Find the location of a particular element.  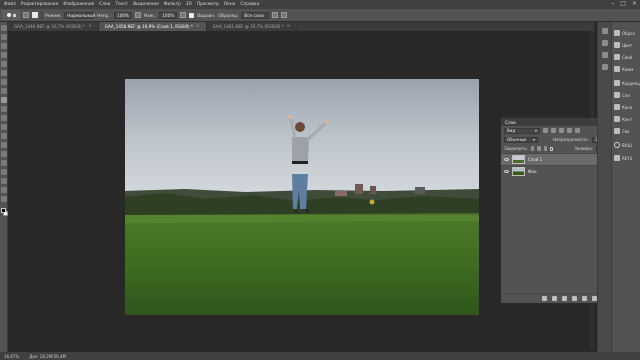

menu-3d: 3D is located at coordinates (189, 4).